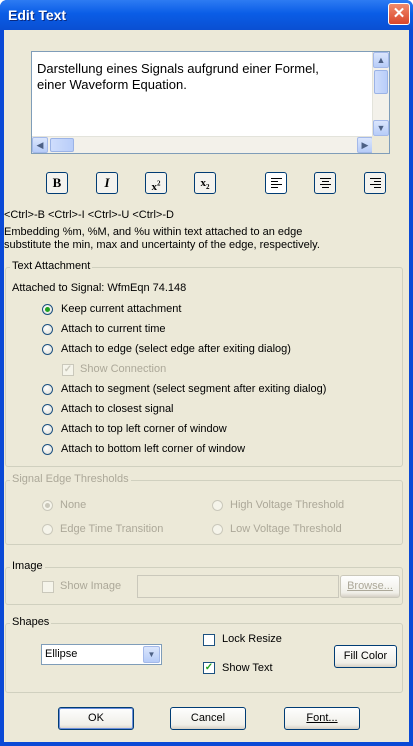  I want to click on radio-attach-edge, so click(47, 349).